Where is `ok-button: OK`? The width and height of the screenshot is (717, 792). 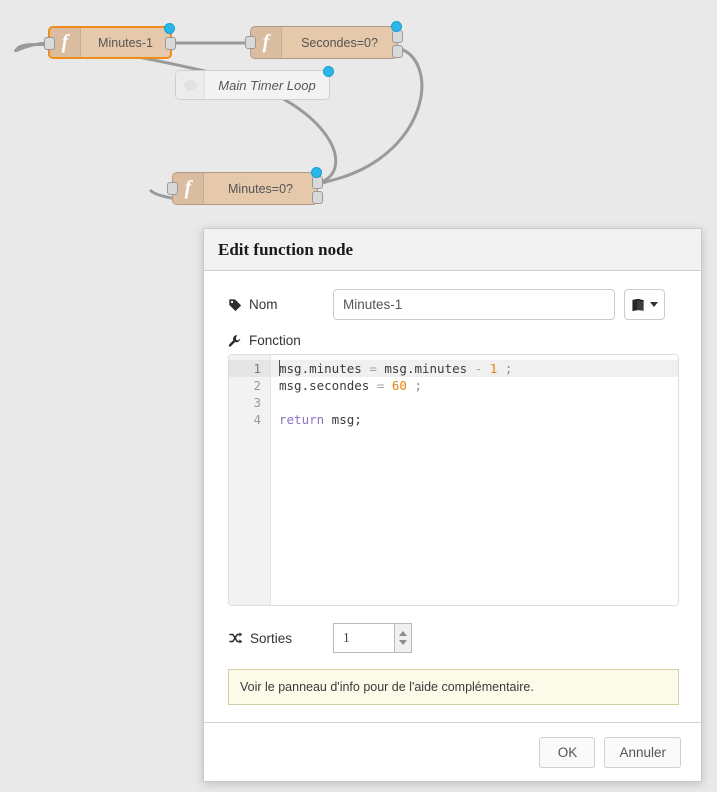
ok-button: OK is located at coordinates (567, 752).